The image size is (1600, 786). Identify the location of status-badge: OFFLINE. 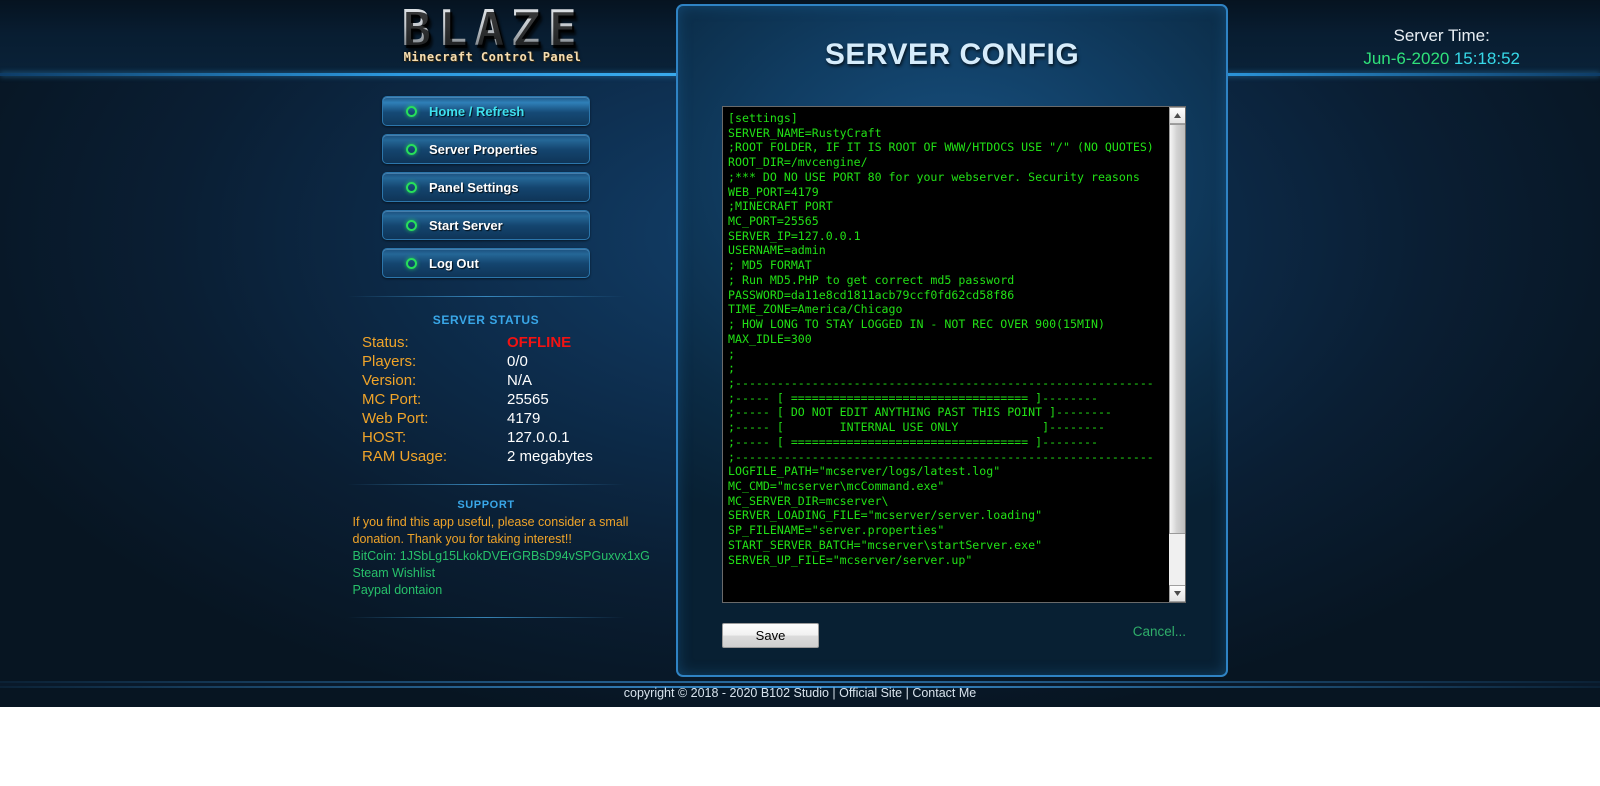
(539, 342).